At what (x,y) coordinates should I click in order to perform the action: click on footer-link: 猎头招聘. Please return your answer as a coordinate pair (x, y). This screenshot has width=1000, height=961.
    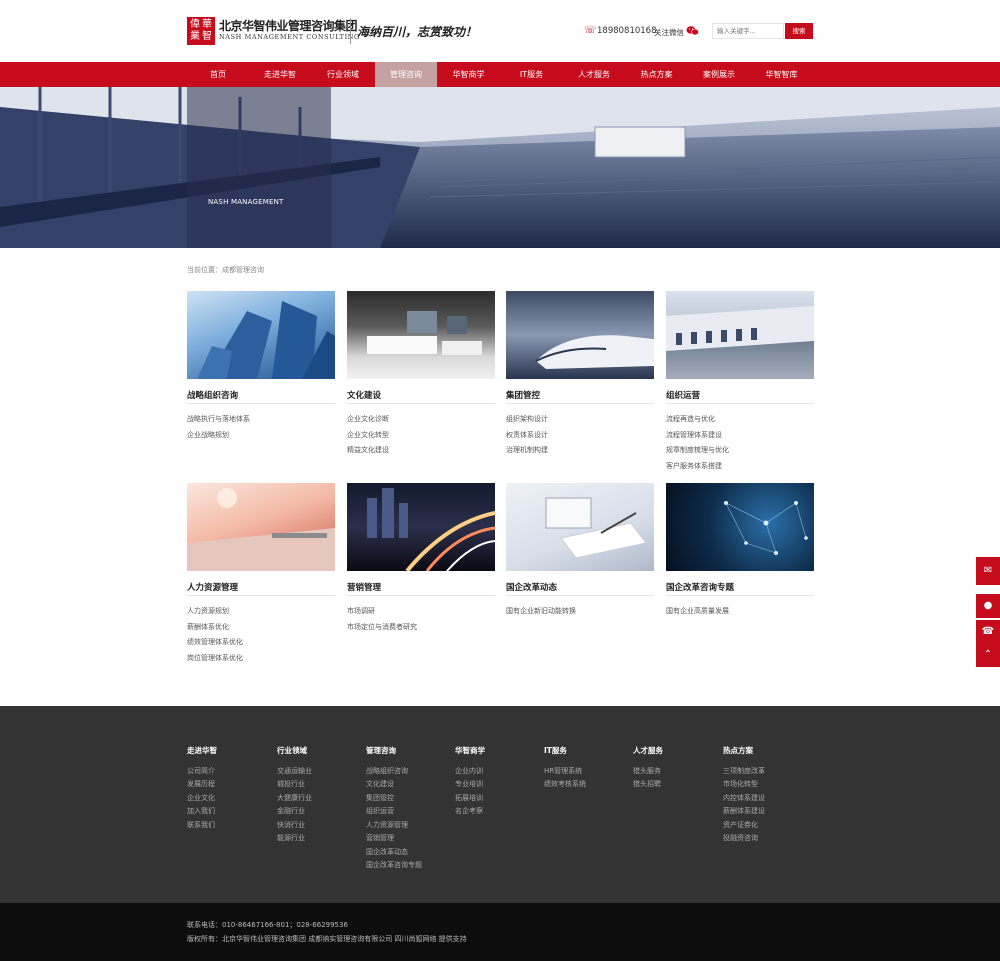
    Looking at the image, I should click on (647, 784).